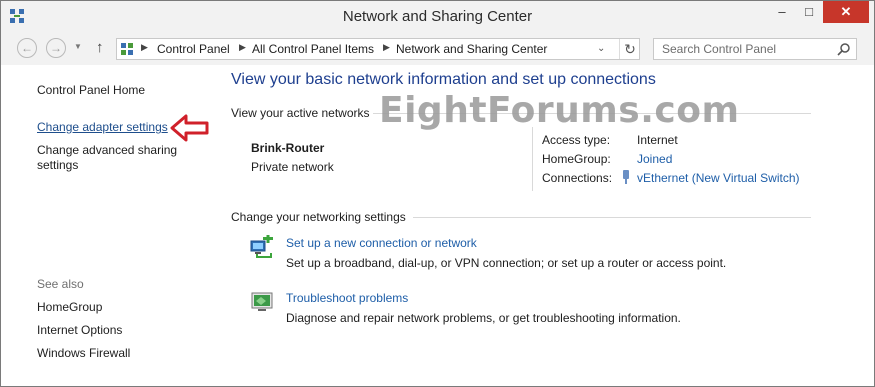 This screenshot has width=875, height=387. Describe the element at coordinates (262, 301) in the screenshot. I see `troubleshoot-icon` at that location.